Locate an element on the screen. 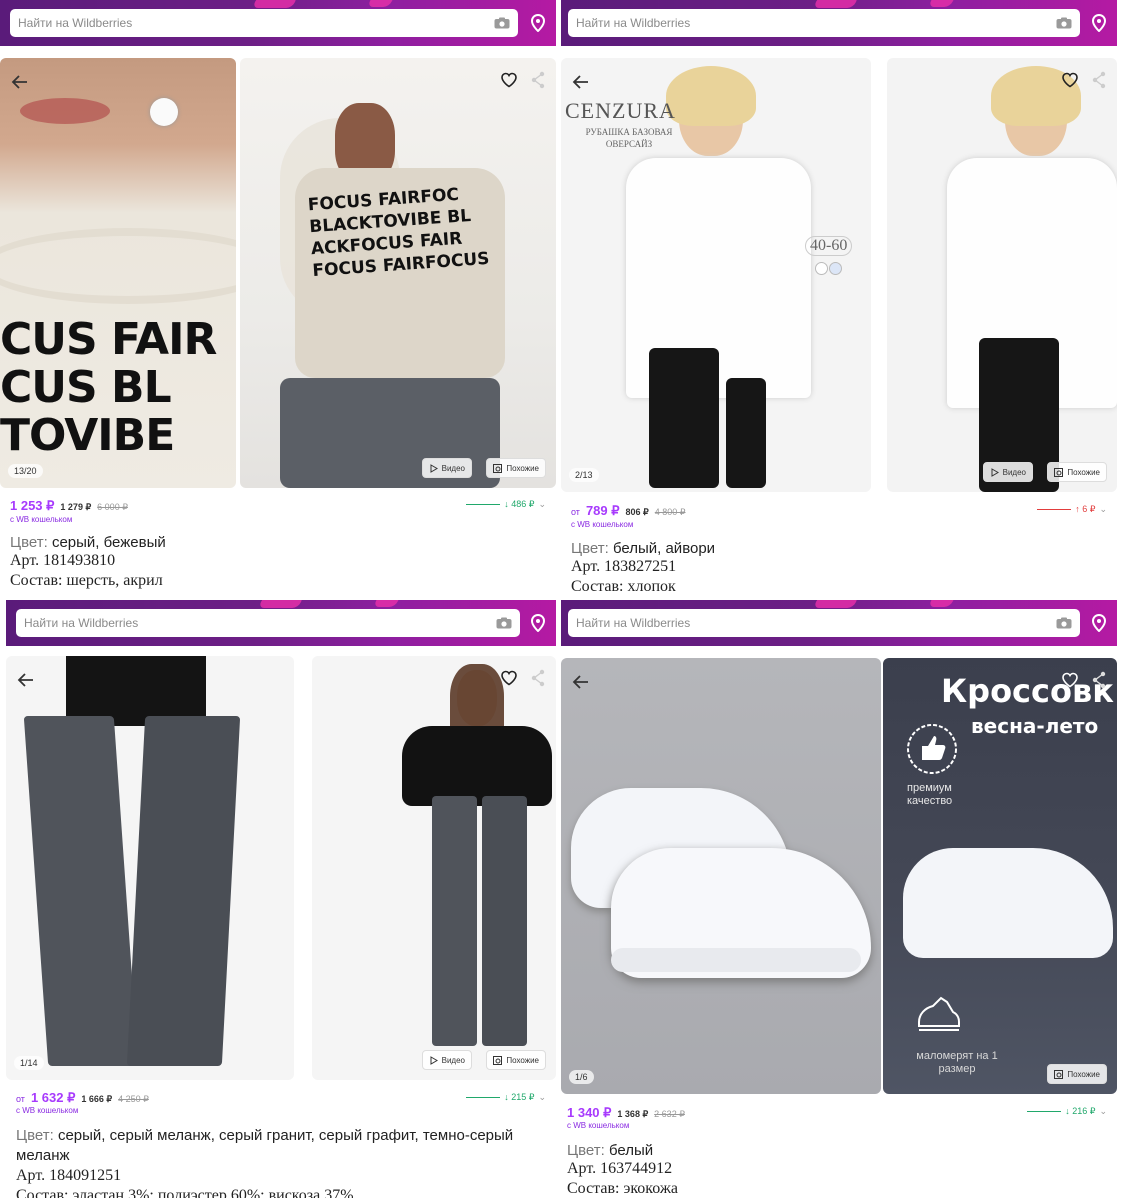 The width and height of the screenshot is (1122, 1200). current-price: 789 ₽ is located at coordinates (602, 510).